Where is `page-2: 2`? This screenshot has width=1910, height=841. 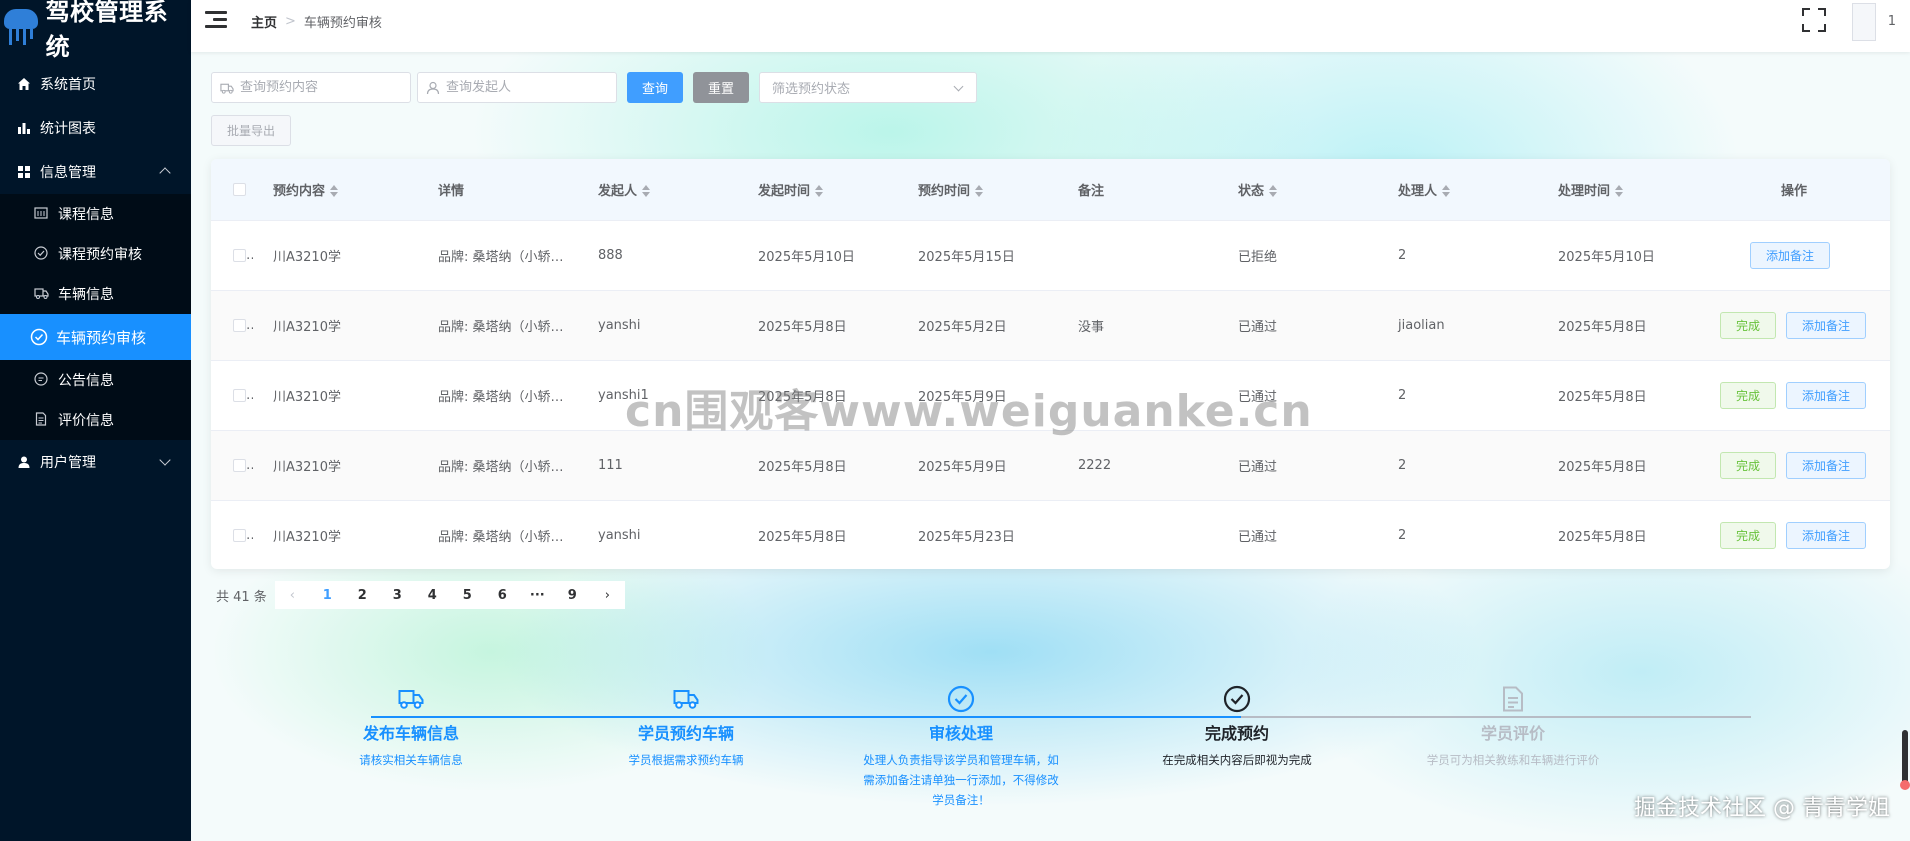
page-2: 2 is located at coordinates (362, 595).